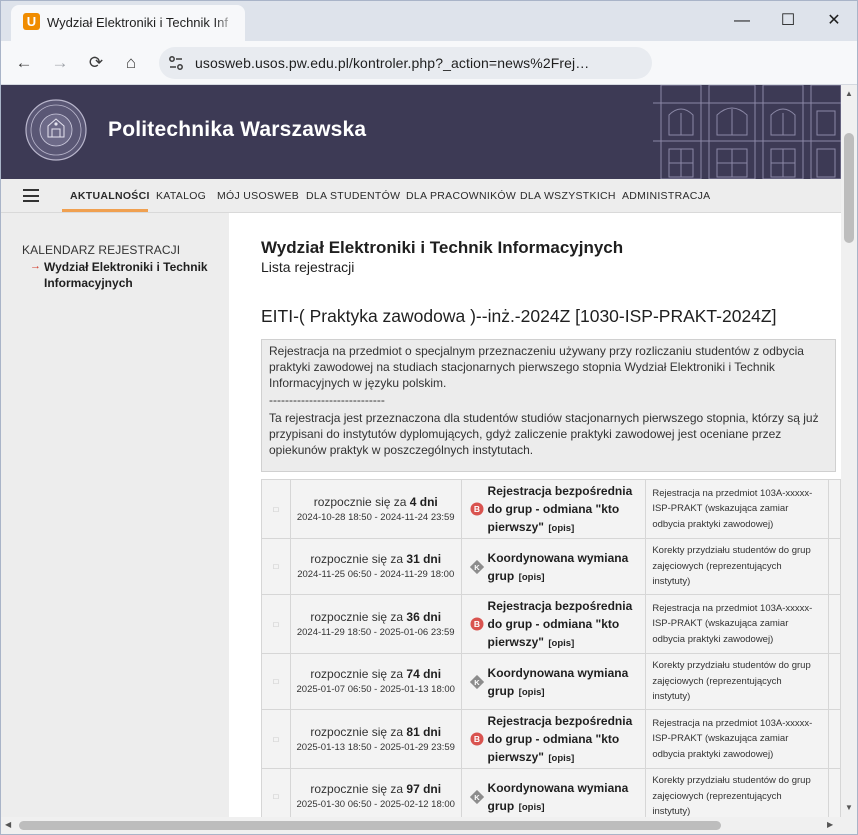 The image size is (858, 835). I want to click on active-menu-underline, so click(105, 210).